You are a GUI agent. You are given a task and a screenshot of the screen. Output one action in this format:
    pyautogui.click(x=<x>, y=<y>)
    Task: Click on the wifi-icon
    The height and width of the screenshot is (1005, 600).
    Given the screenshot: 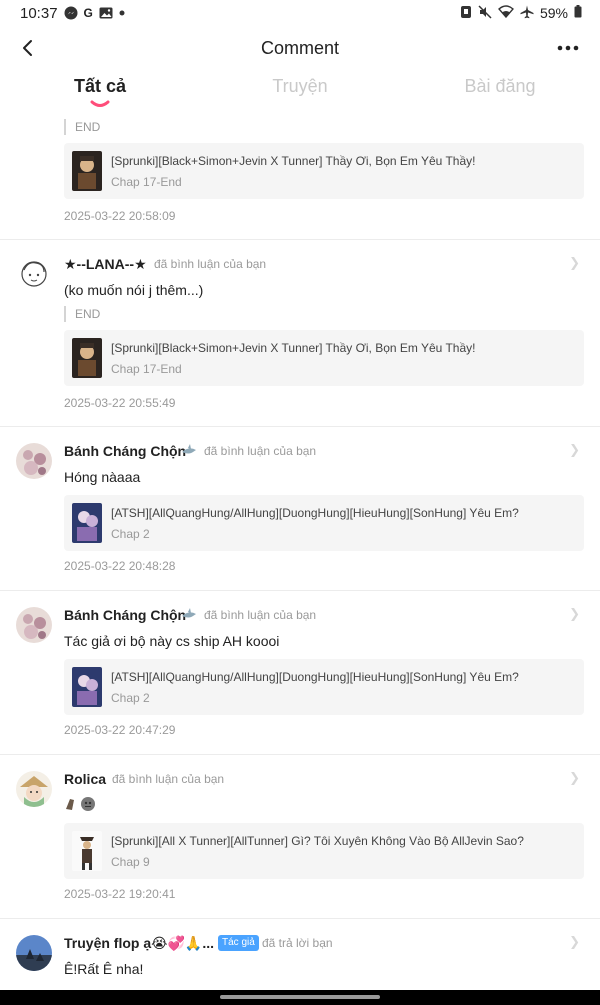 What is the action you would take?
    pyautogui.click(x=505, y=13)
    